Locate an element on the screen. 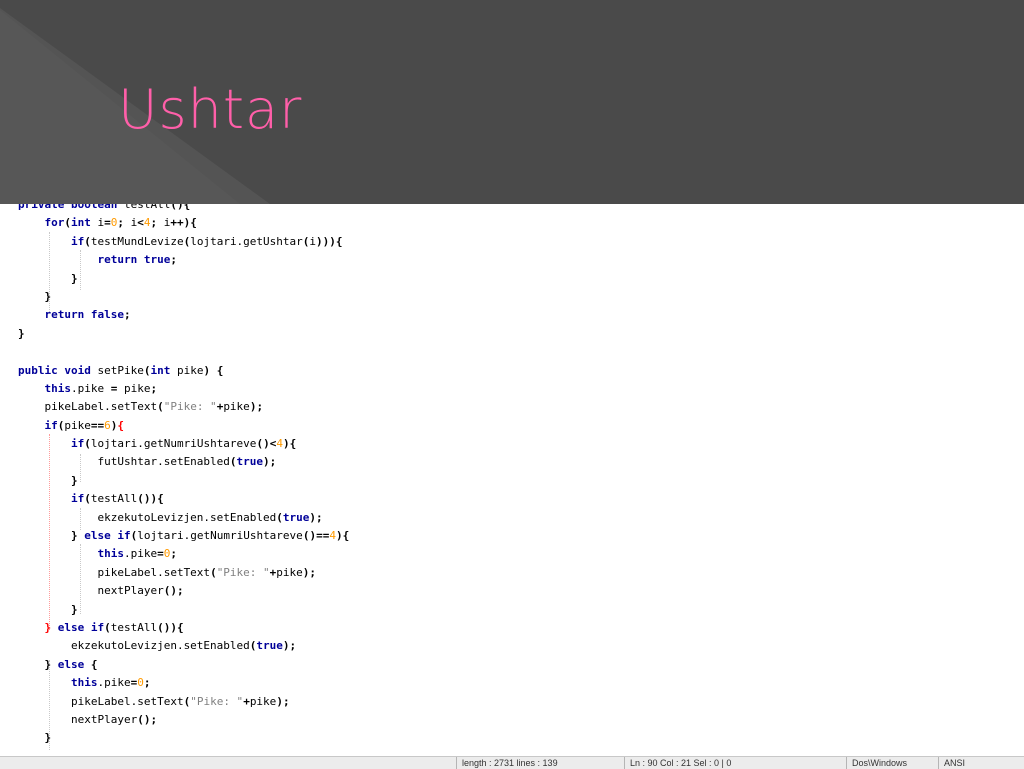 This screenshot has height=769, width=1024. code-line: if(pike==6){ is located at coordinates (512, 426).